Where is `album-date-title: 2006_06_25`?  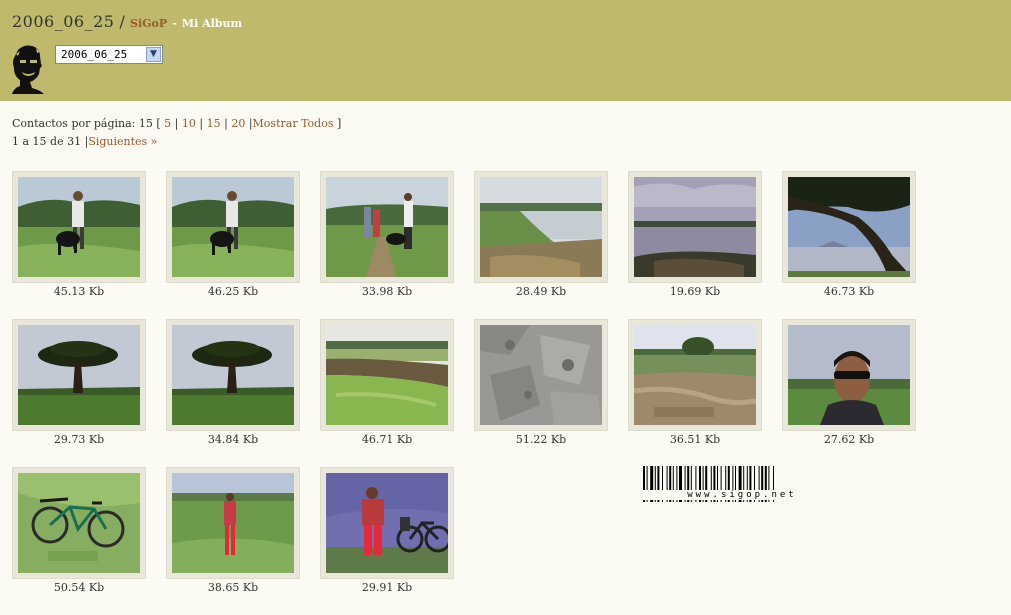 album-date-title: 2006_06_25 is located at coordinates (63, 21).